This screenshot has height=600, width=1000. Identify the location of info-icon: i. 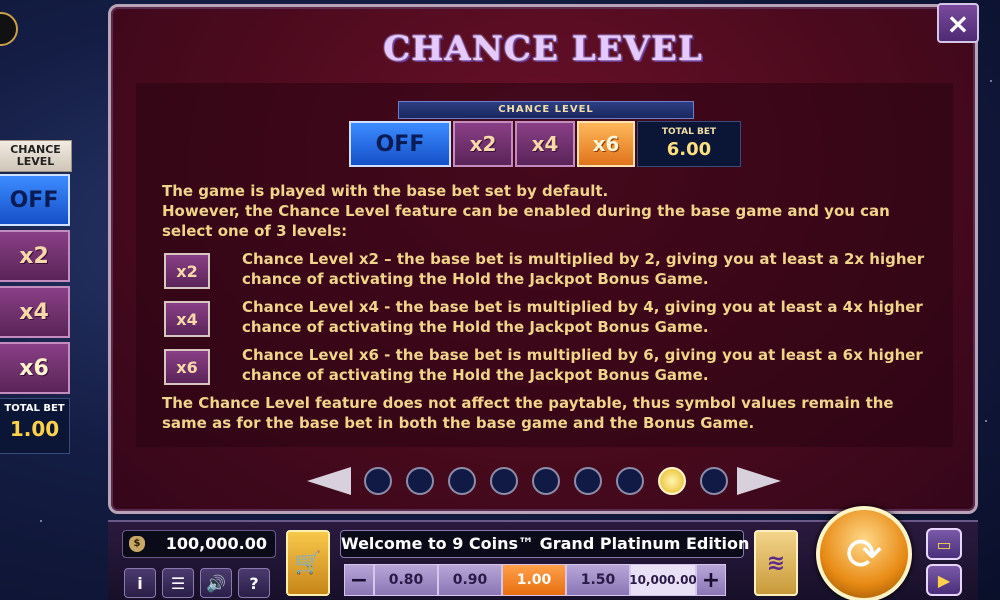
(140, 583).